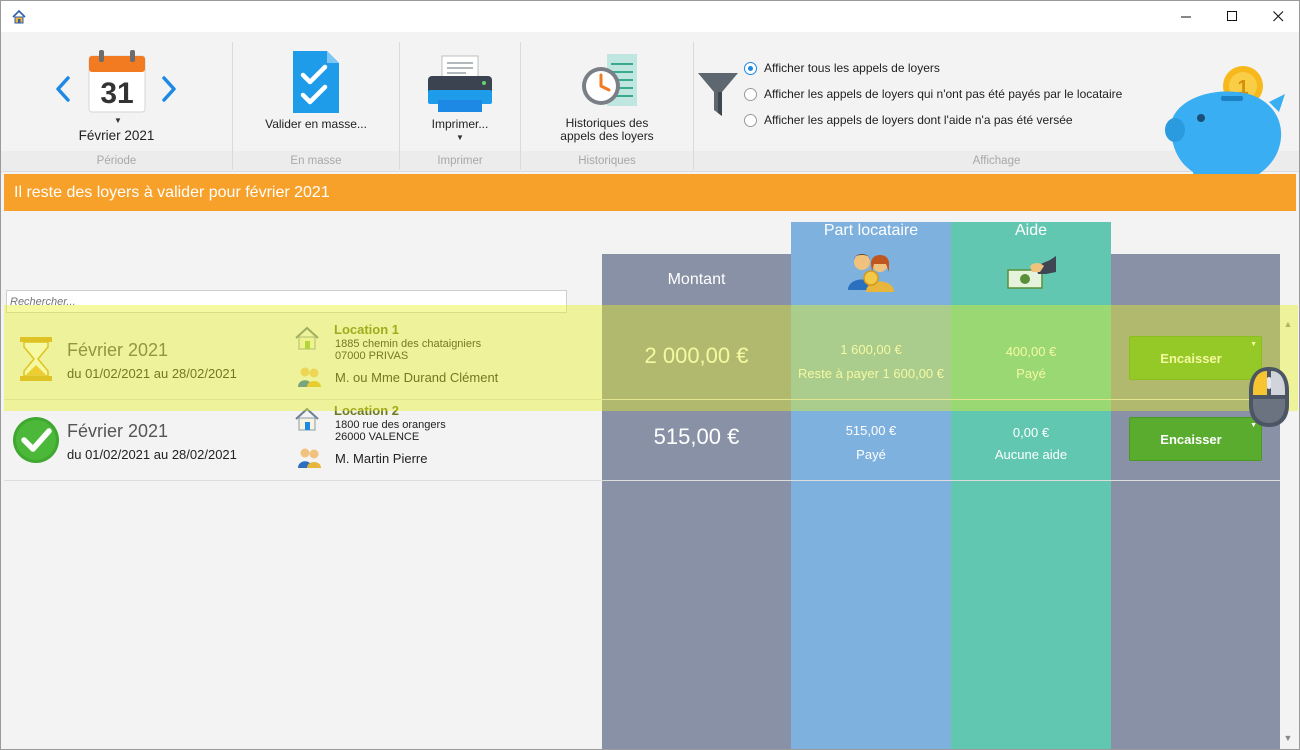 The image size is (1300, 750). I want to click on tenant-name: M. ou Mme Durand Clément, so click(417, 377).